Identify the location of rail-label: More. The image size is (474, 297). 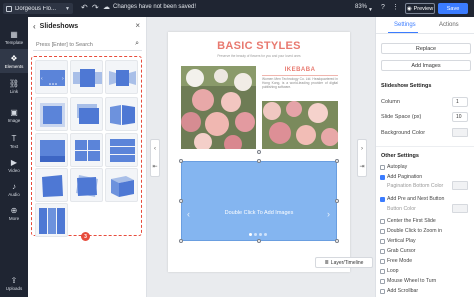
(14, 218).